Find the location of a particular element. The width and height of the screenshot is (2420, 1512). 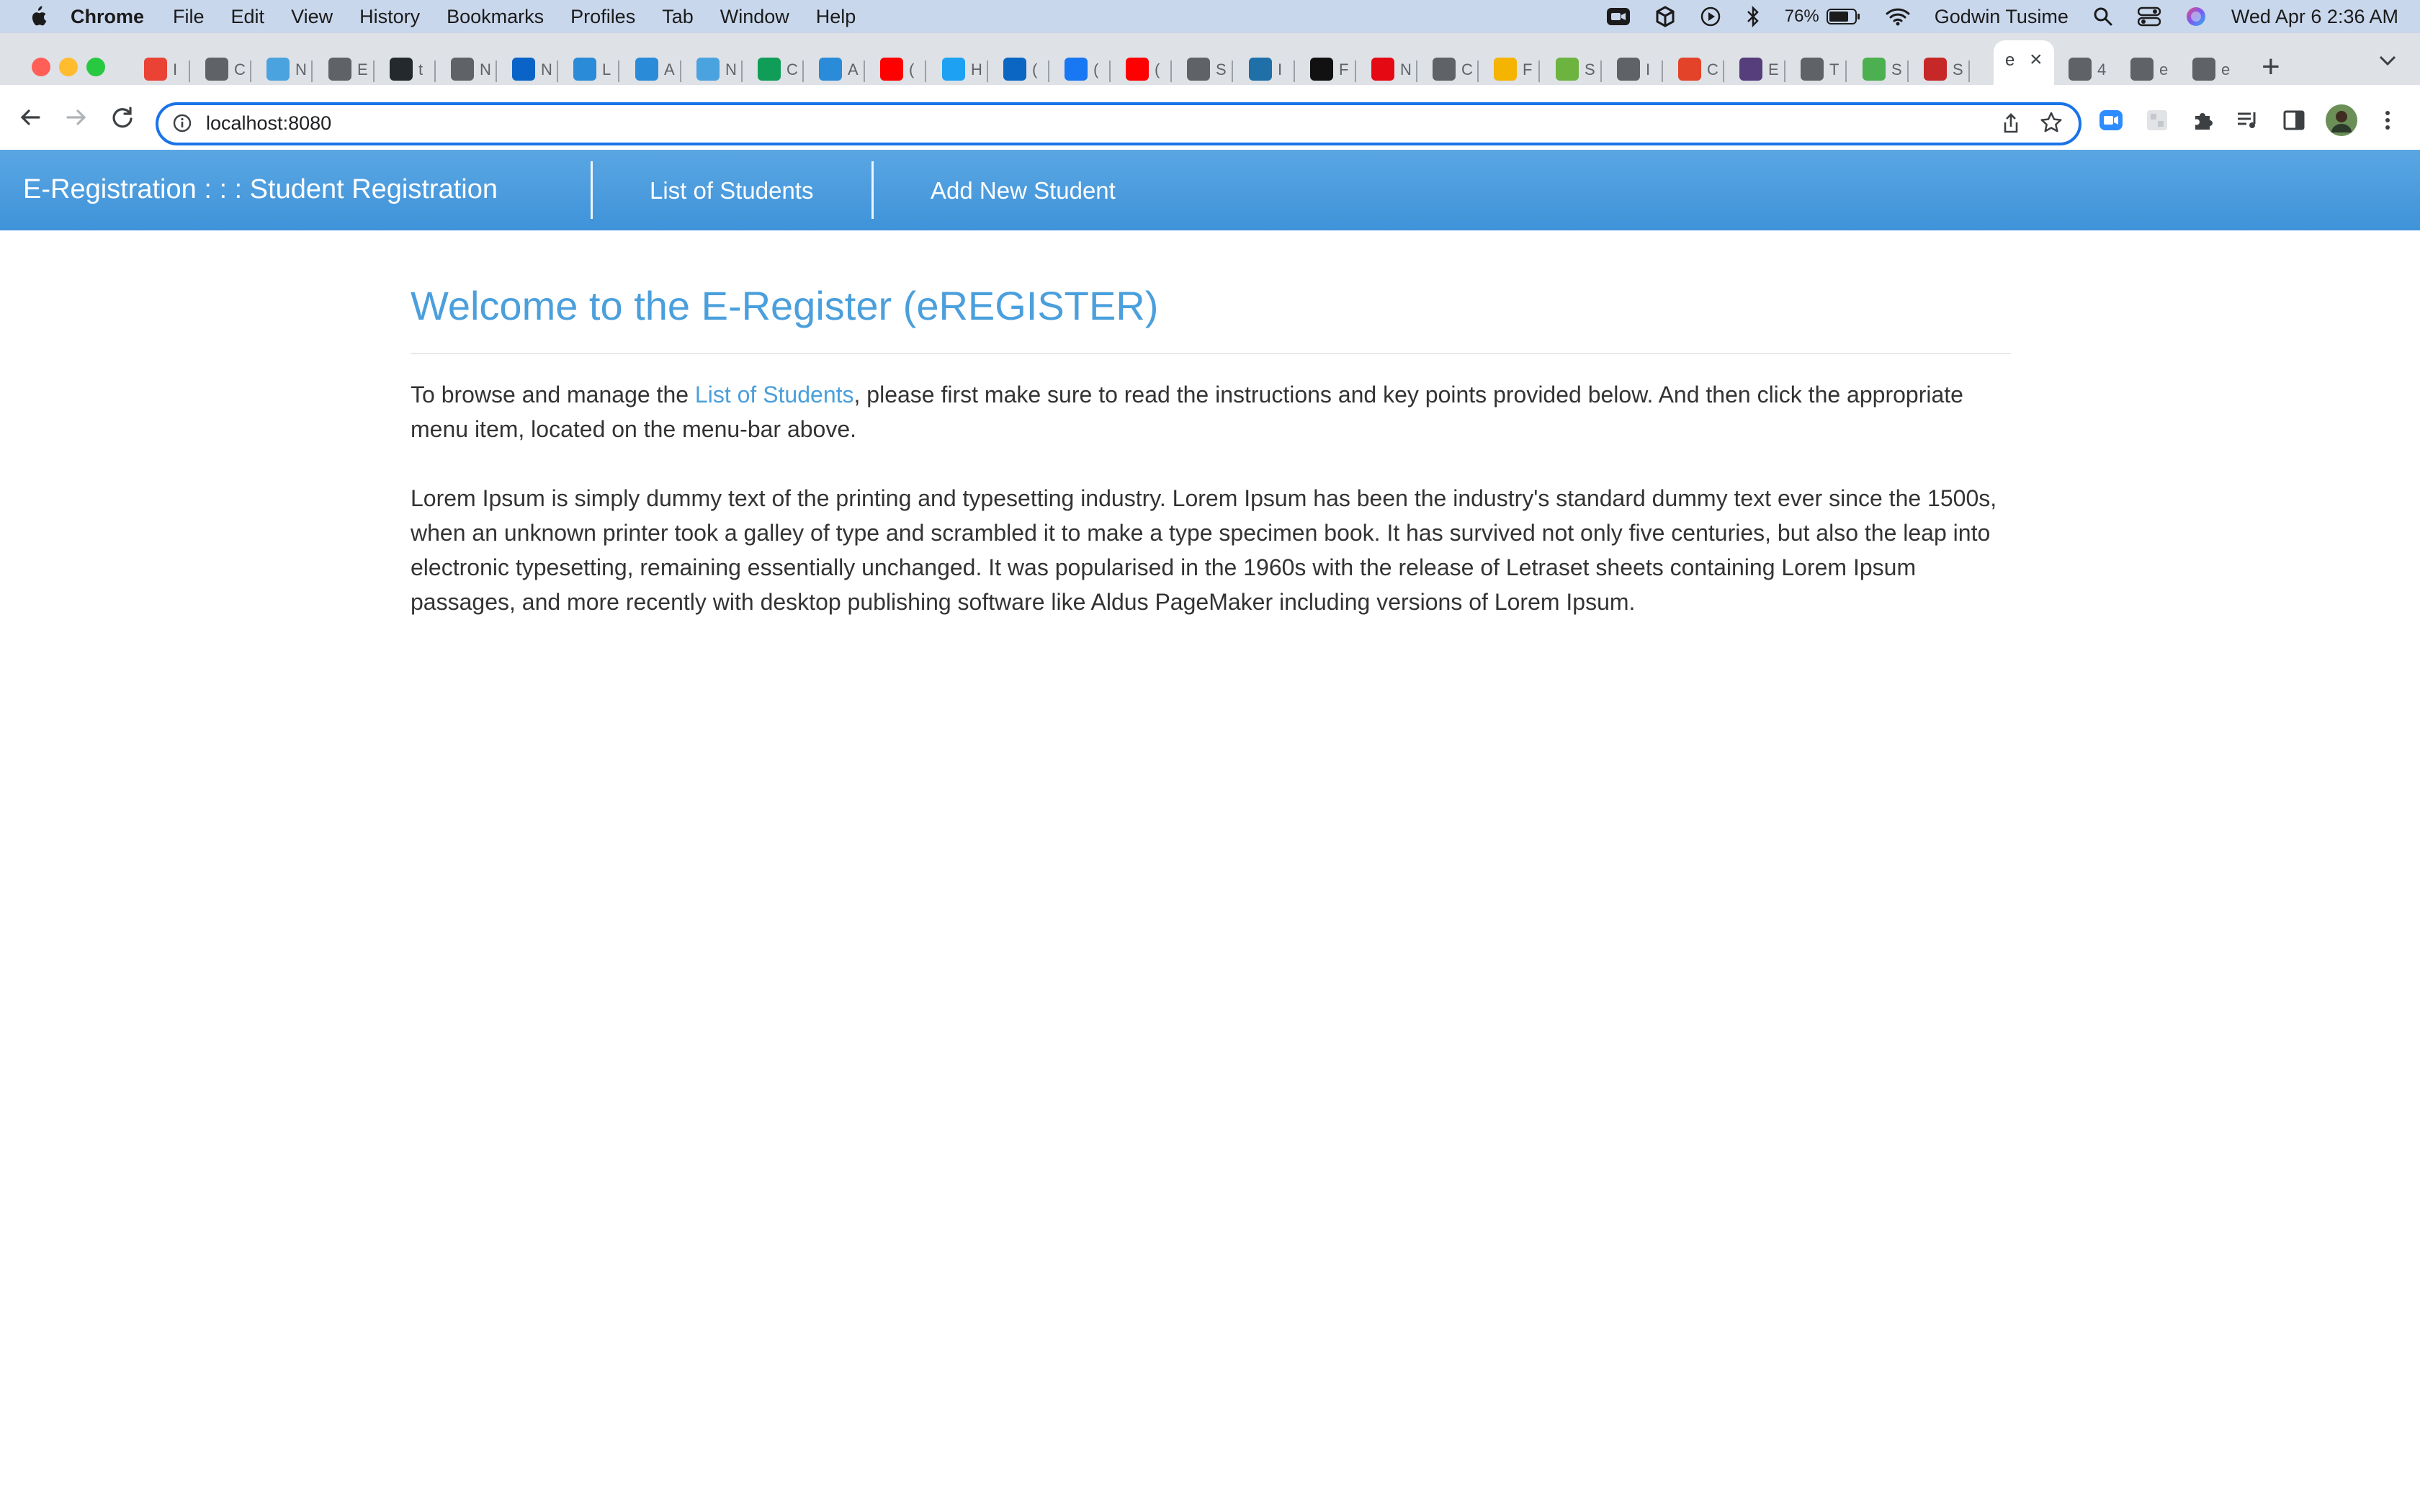

close-window-button is located at coordinates (41, 67).